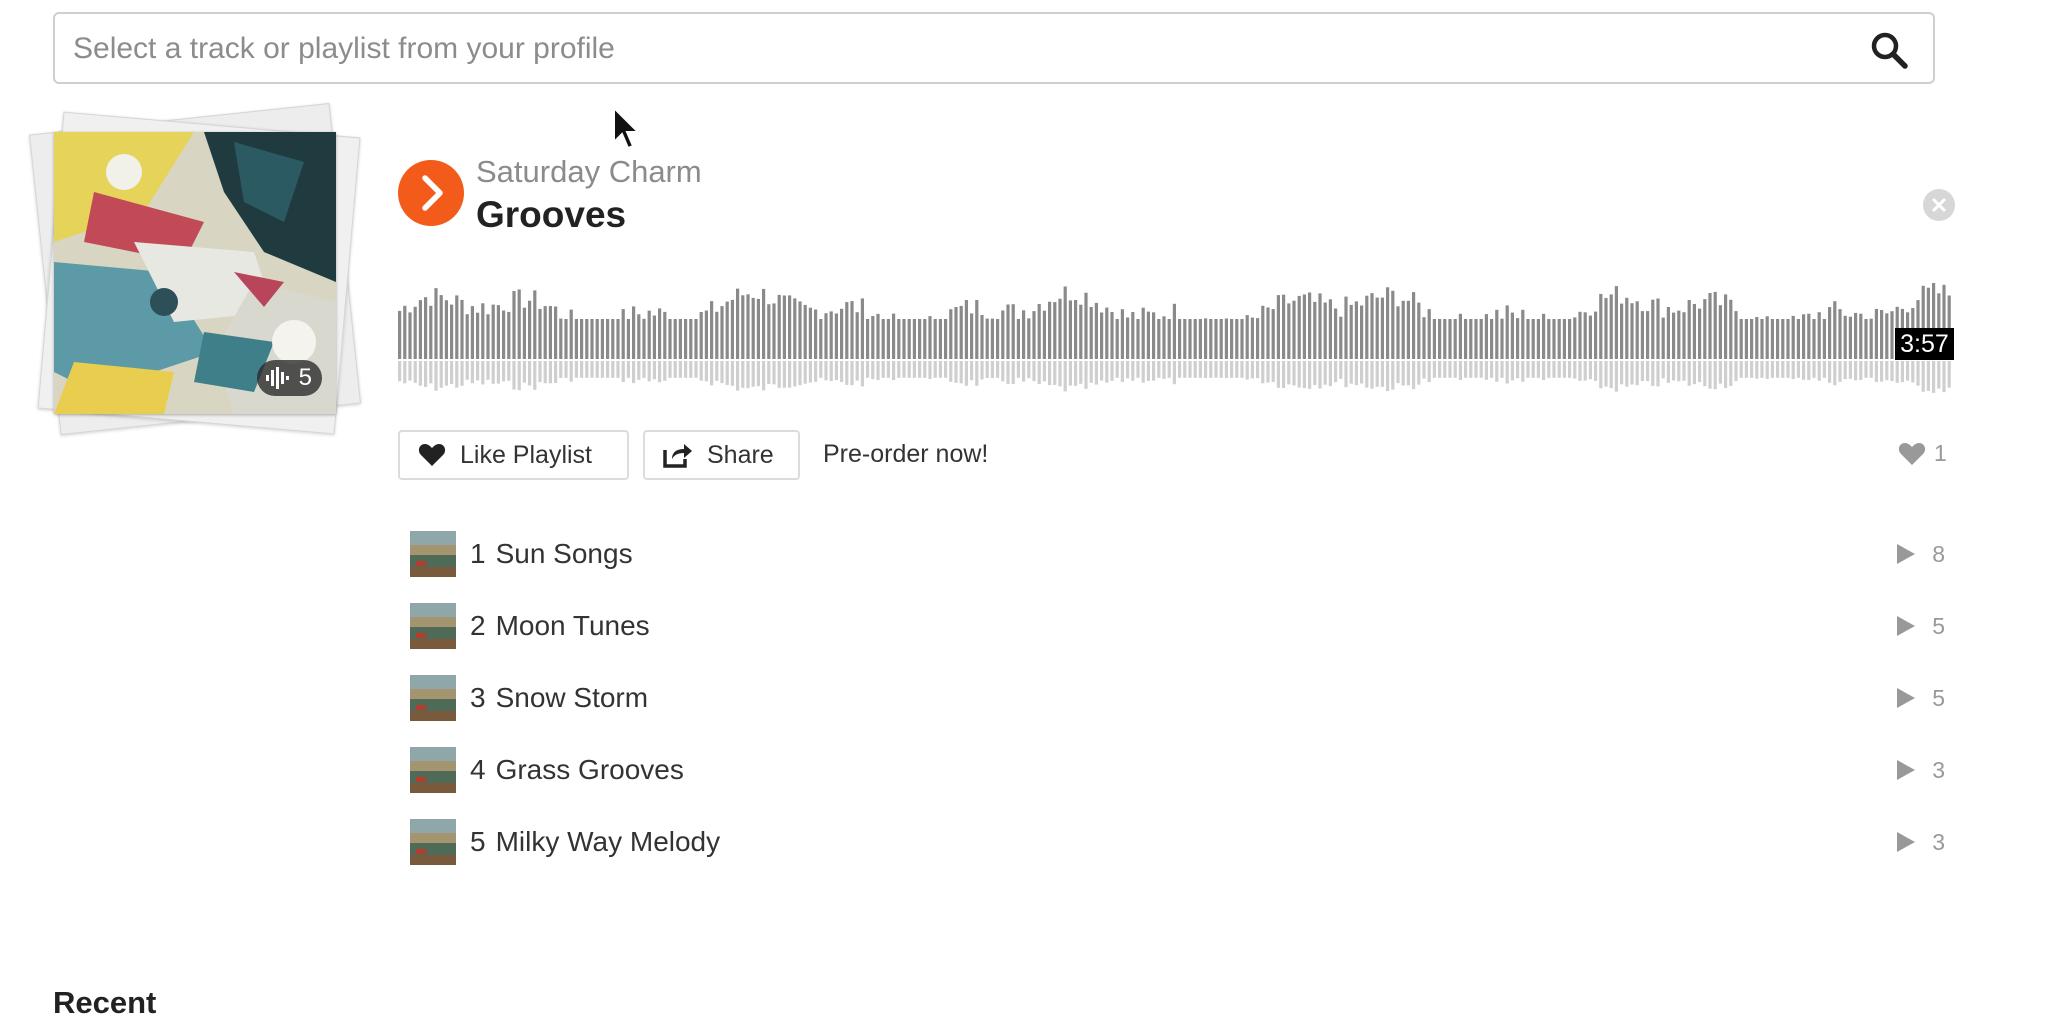  What do you see at coordinates (608, 842) in the screenshot?
I see `track-title: Milky Way Melody` at bounding box center [608, 842].